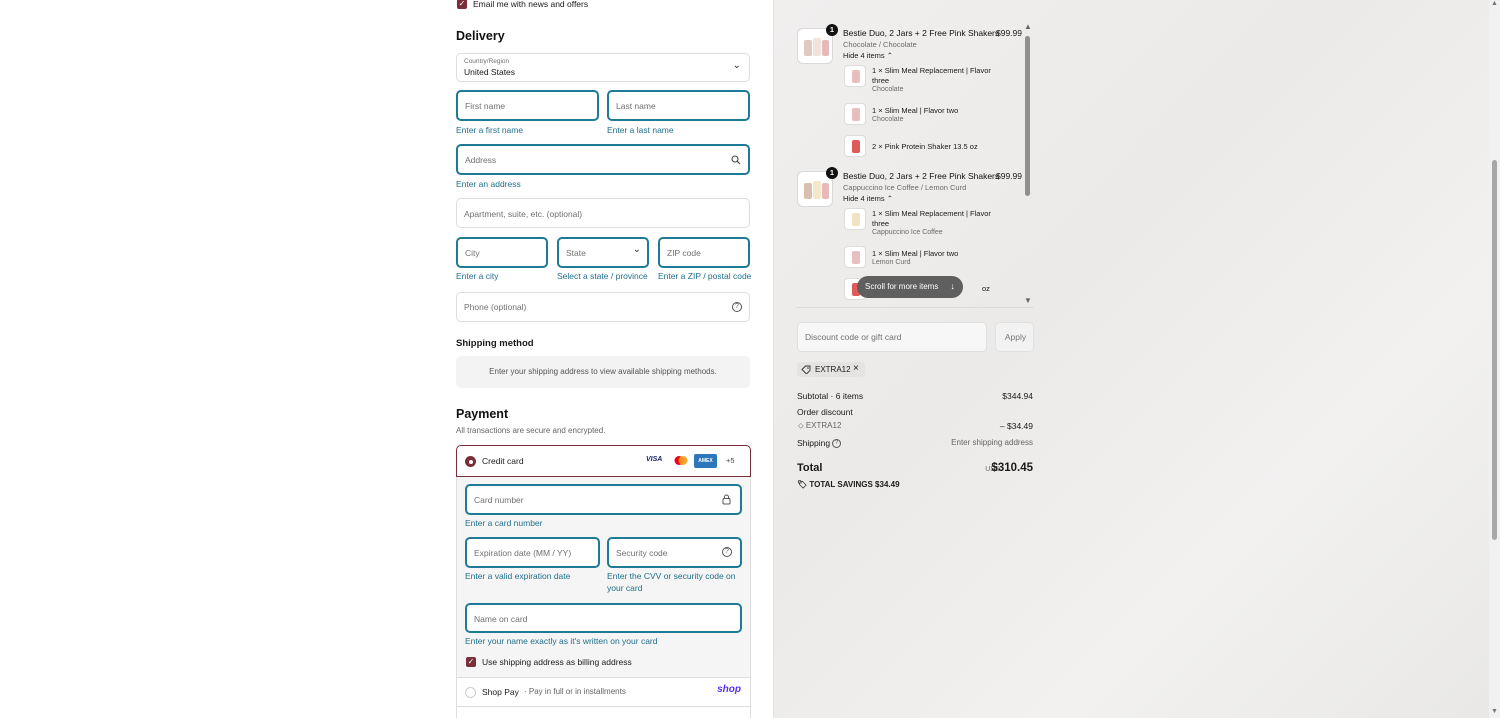 The height and width of the screenshot is (718, 1500). Describe the element at coordinates (503, 461) in the screenshot. I see `credit-card-label: Credit card` at that location.